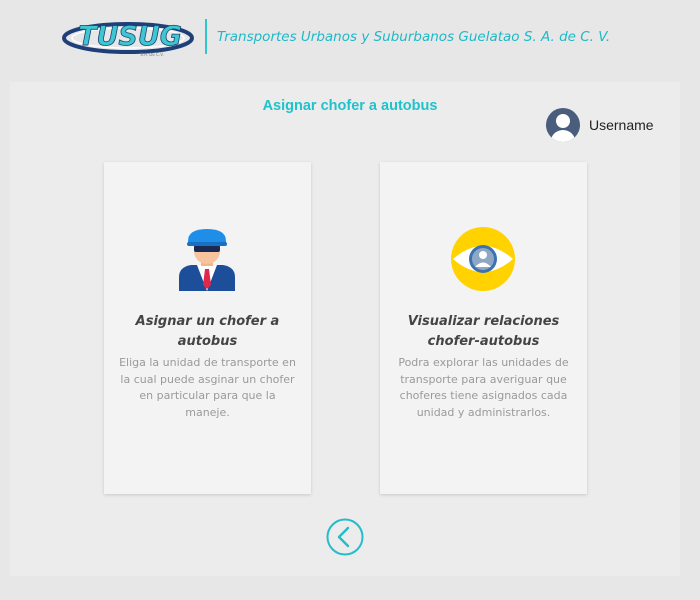  What do you see at coordinates (207, 260) in the screenshot?
I see `driver-icon` at bounding box center [207, 260].